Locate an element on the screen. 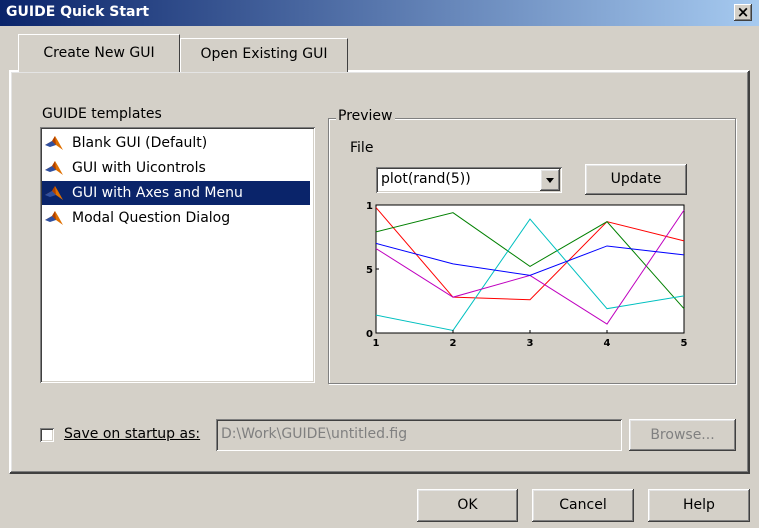 This screenshot has height=528, width=759. template-gui-with-axes-and-menu: GUI with Axes and Menu is located at coordinates (176, 193).